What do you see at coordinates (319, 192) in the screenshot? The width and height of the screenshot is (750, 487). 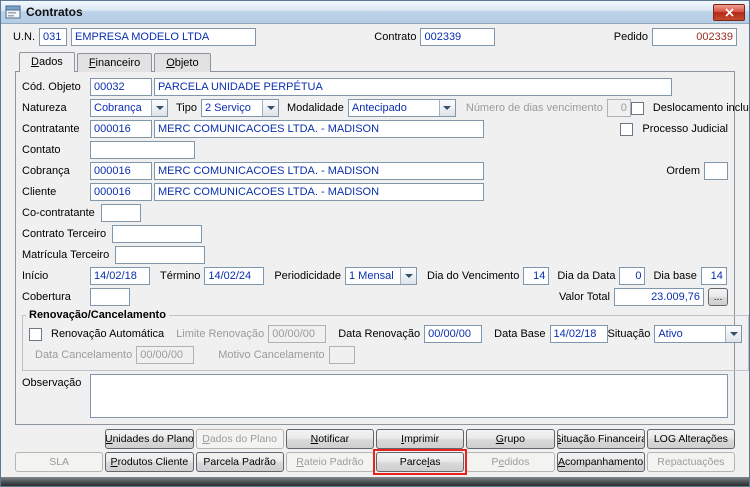 I see `cliente-name-field: MERC COMUNICACOES LTDA. - MADISON` at bounding box center [319, 192].